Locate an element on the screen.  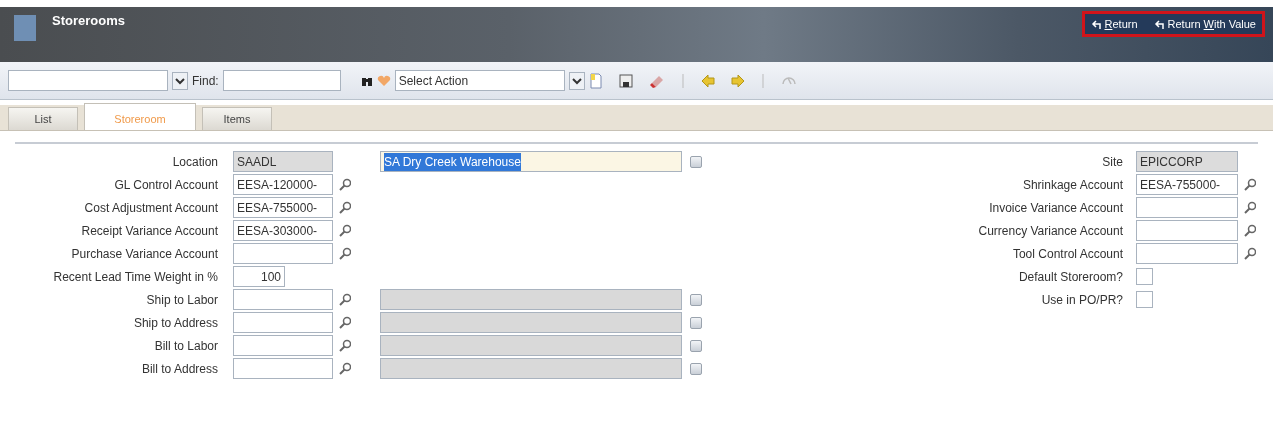
field-label: Invoice Variance Account is located at coordinates (1055, 208).